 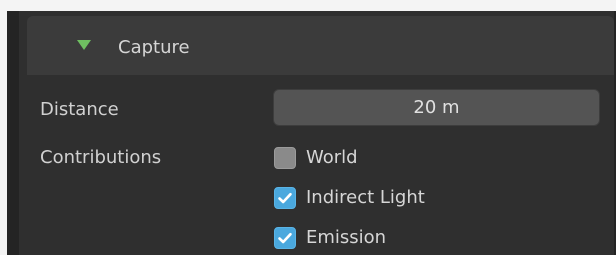 I want to click on world-label: World, so click(x=332, y=158).